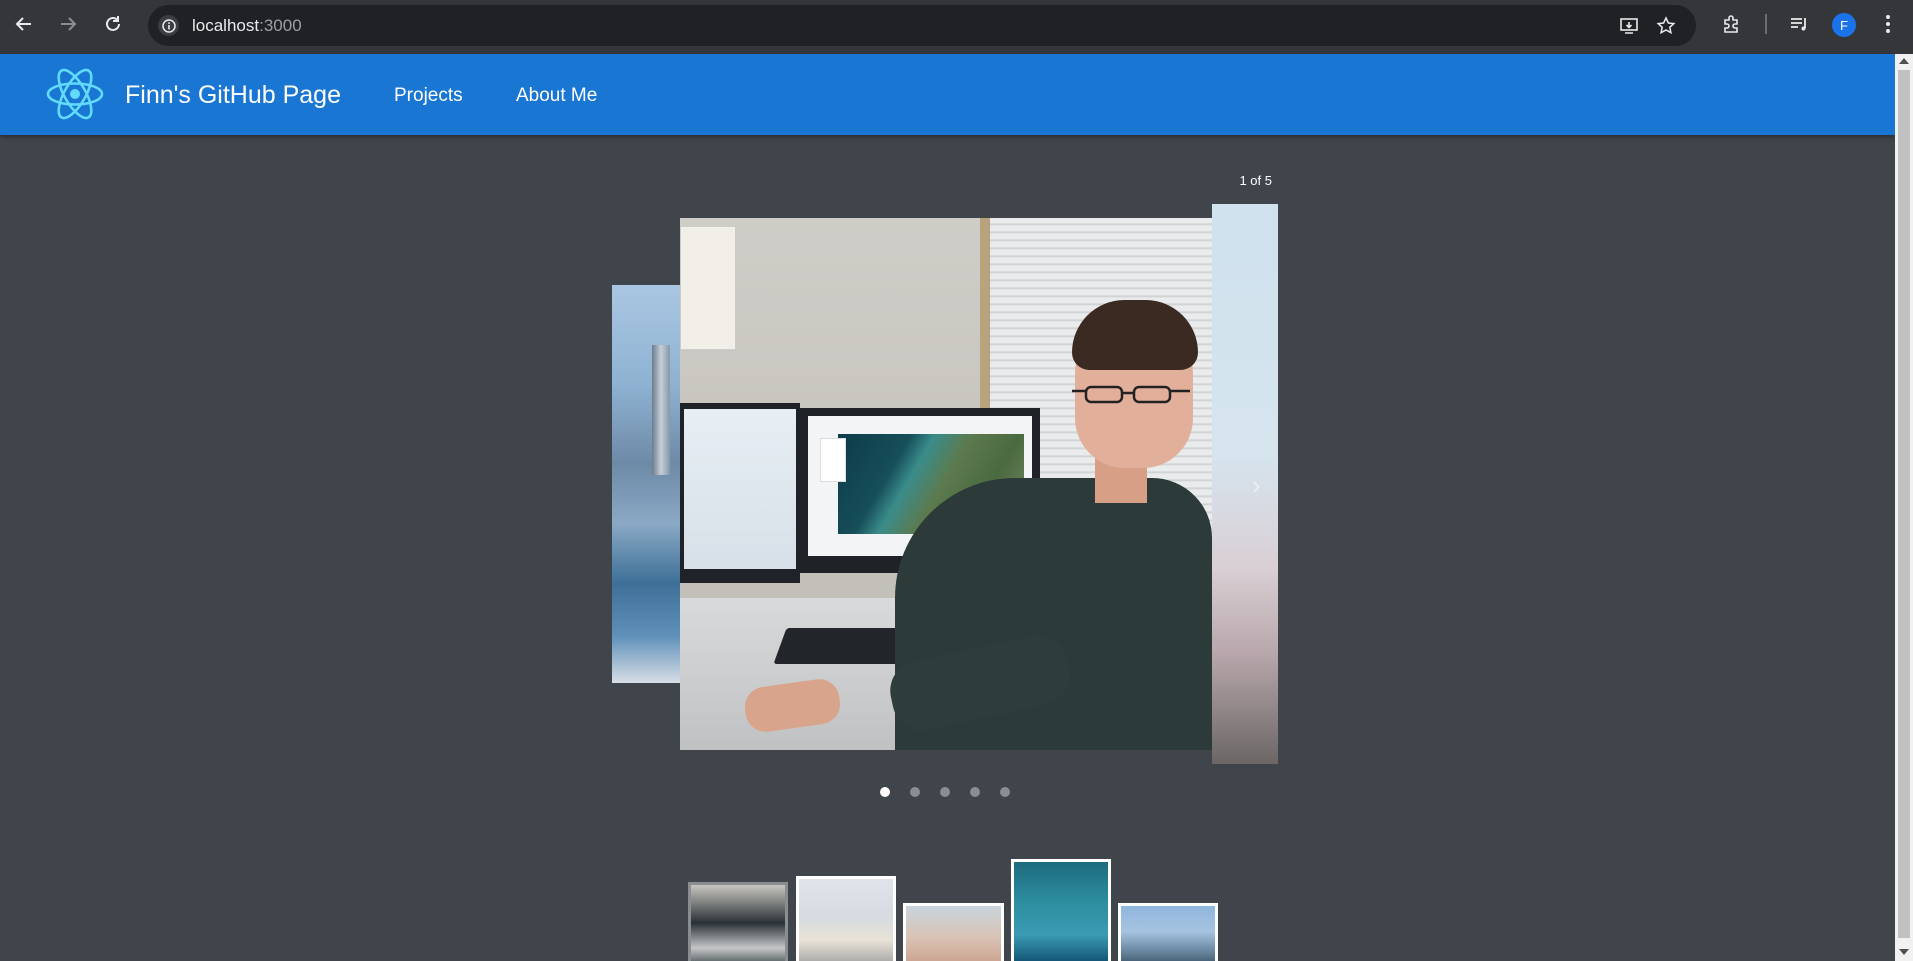 This screenshot has height=961, width=1913. I want to click on nav-link-projects: Projects, so click(428, 96).